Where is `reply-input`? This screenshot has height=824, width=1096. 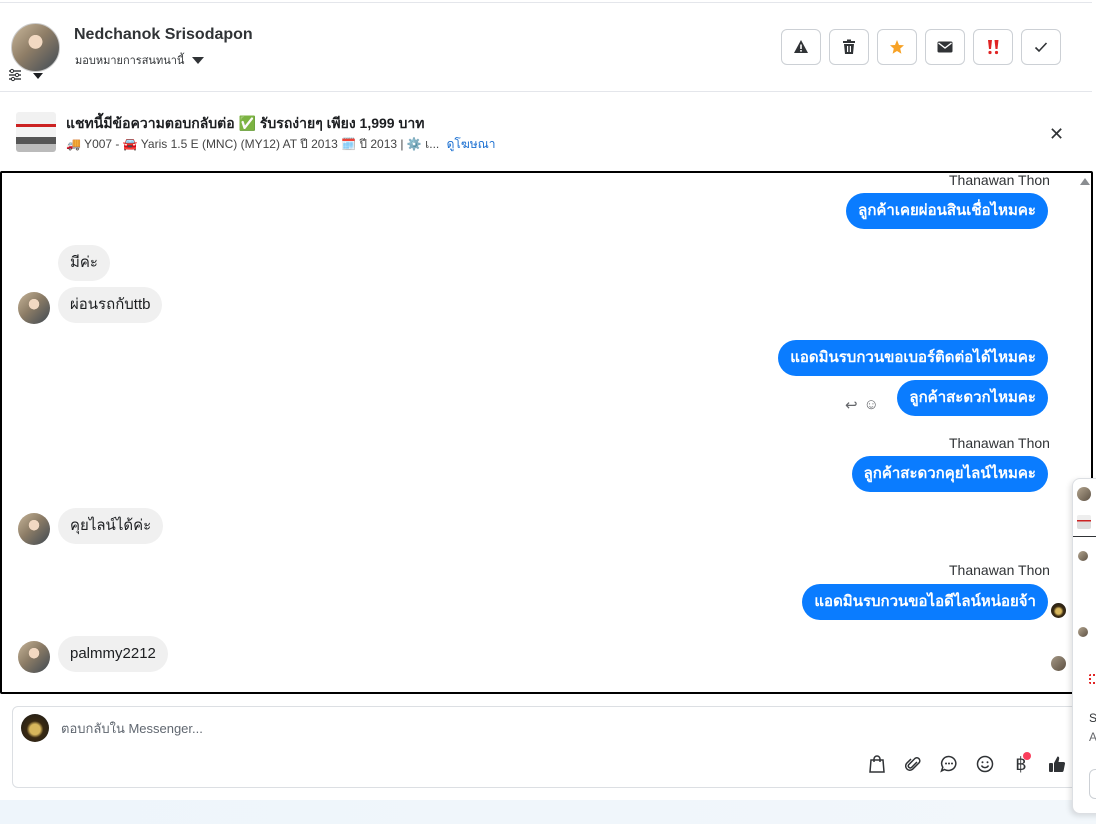 reply-input is located at coordinates (411, 728).